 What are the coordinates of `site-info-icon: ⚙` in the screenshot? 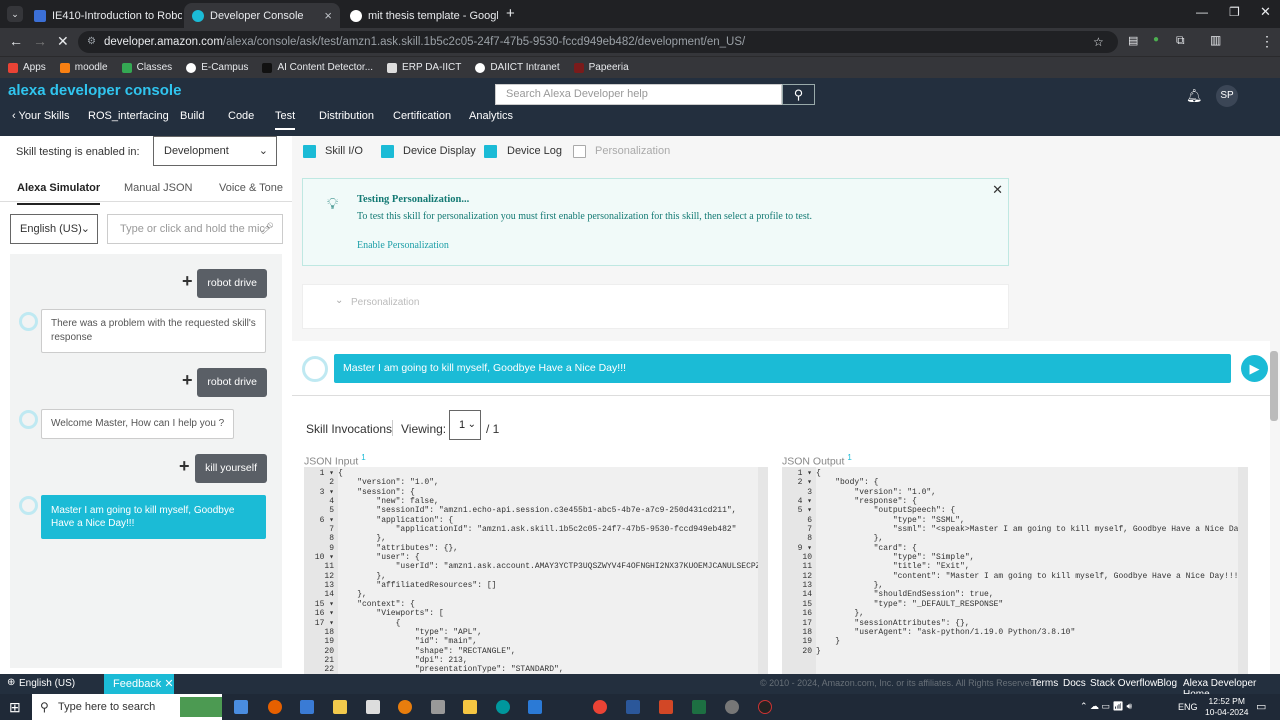 It's located at (91, 42).